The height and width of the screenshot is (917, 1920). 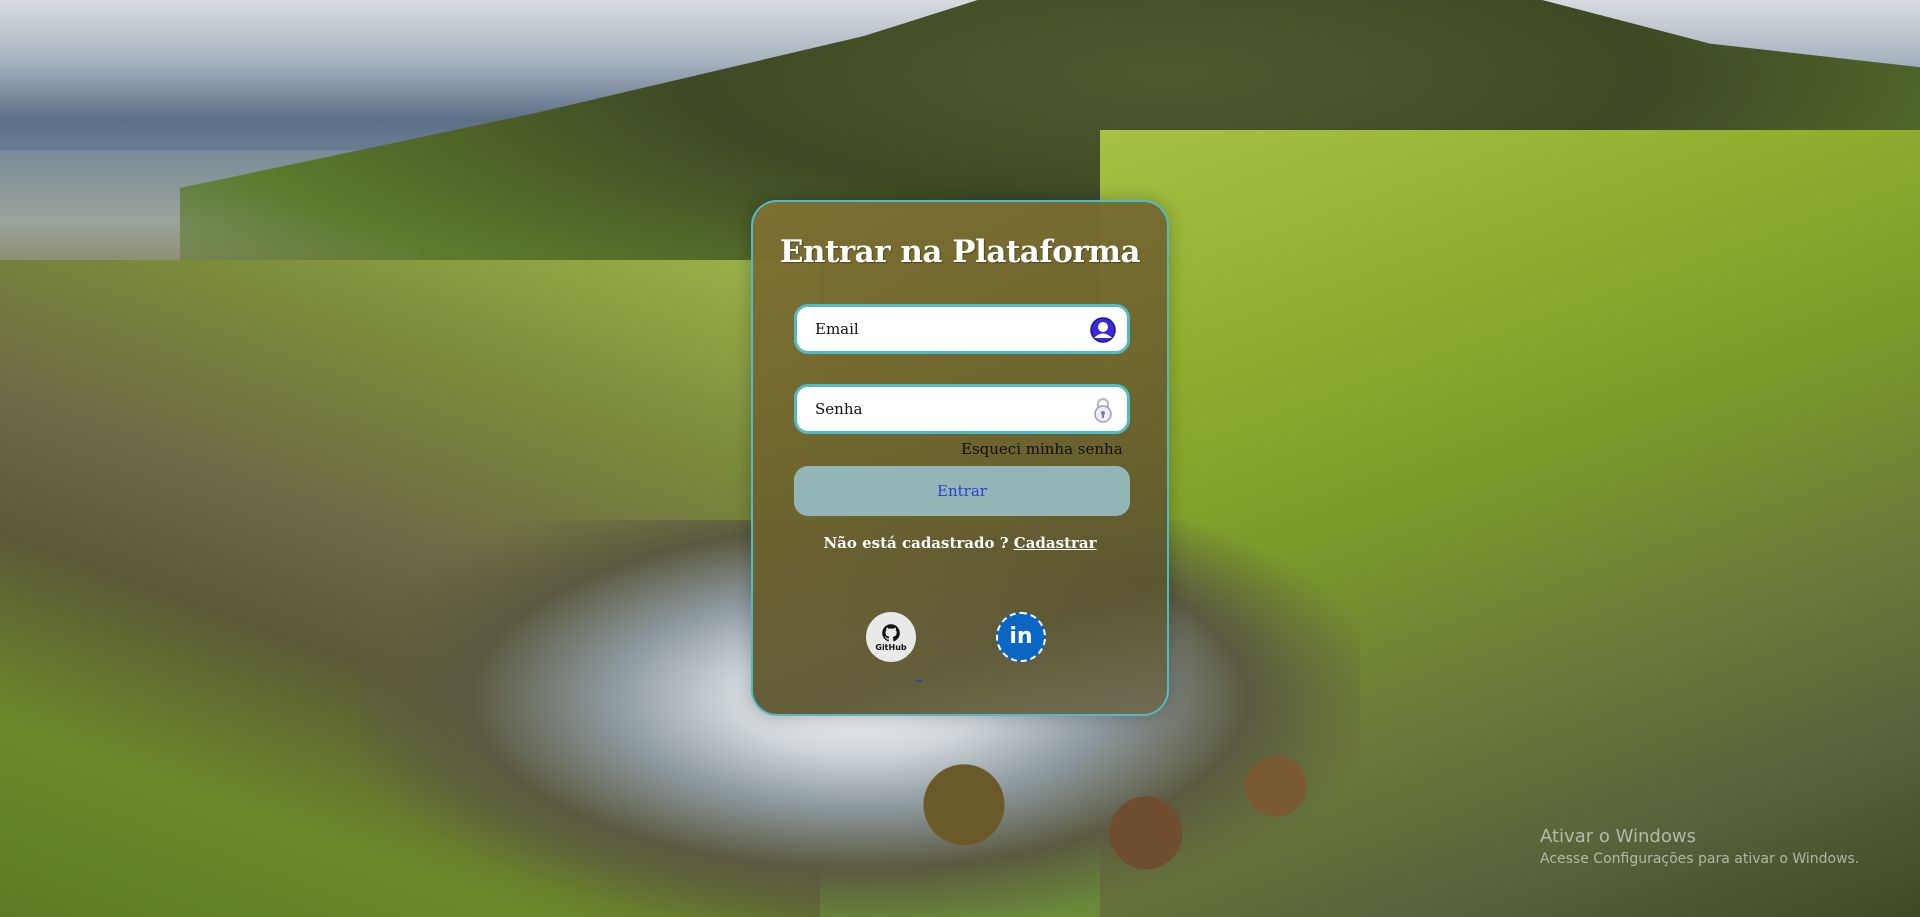 What do you see at coordinates (916, 543) in the screenshot?
I see `signup-prompt-text: Não está cadastrado ?` at bounding box center [916, 543].